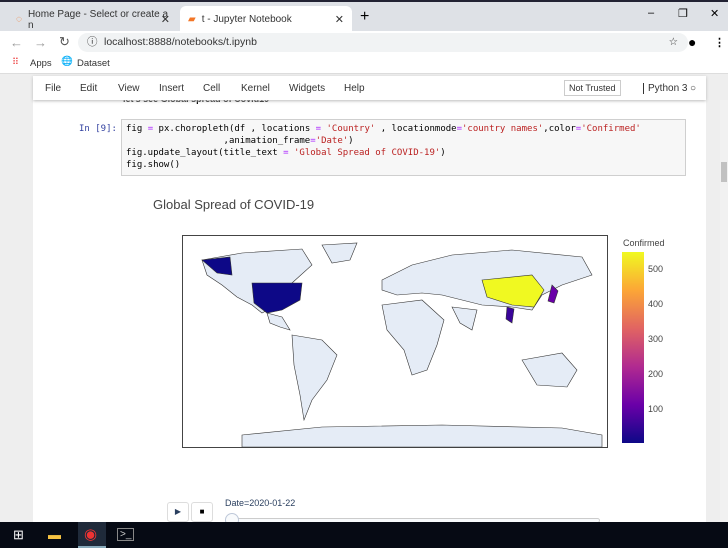  Describe the element at coordinates (16, 42) in the screenshot. I see `back-icon: ←` at that location.